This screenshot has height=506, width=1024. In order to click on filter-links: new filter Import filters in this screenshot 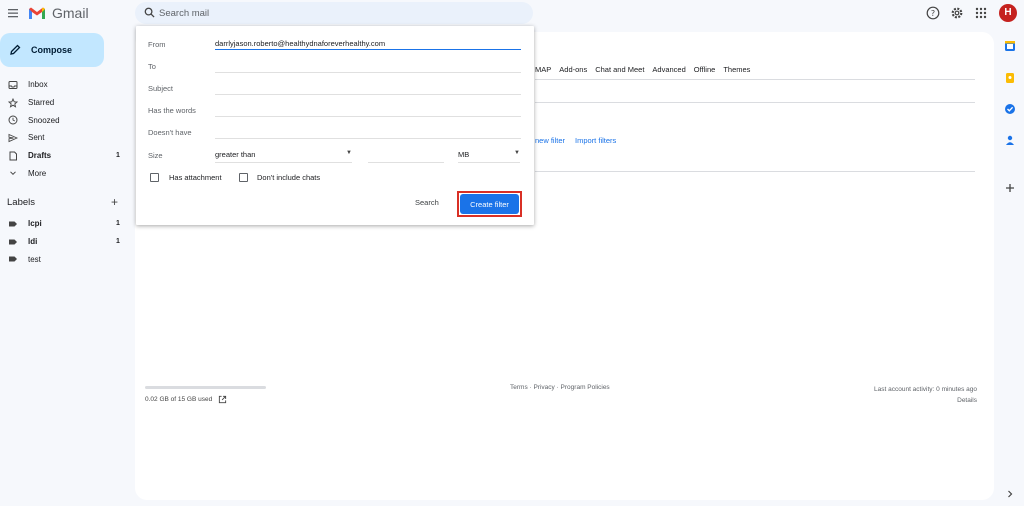, I will do `click(580, 140)`.